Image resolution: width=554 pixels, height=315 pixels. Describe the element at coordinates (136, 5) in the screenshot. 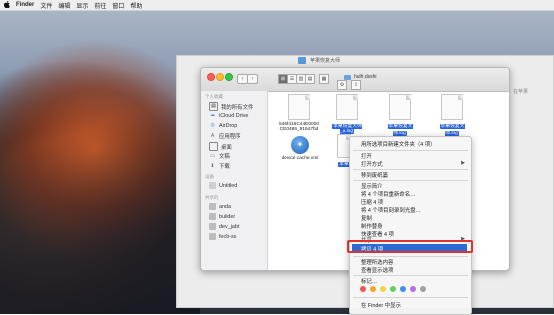

I see `menu-help: 帮助` at that location.